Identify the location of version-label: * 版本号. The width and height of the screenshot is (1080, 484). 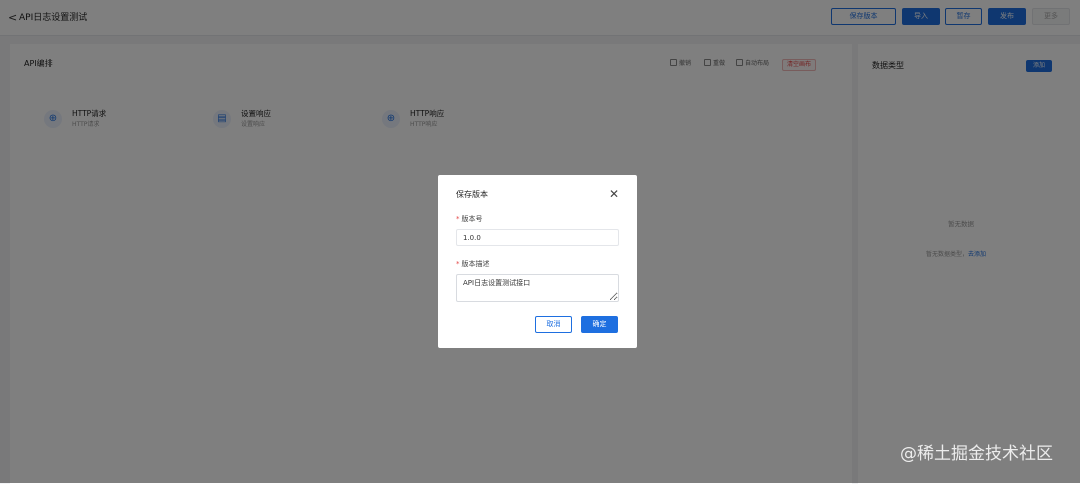
(469, 219).